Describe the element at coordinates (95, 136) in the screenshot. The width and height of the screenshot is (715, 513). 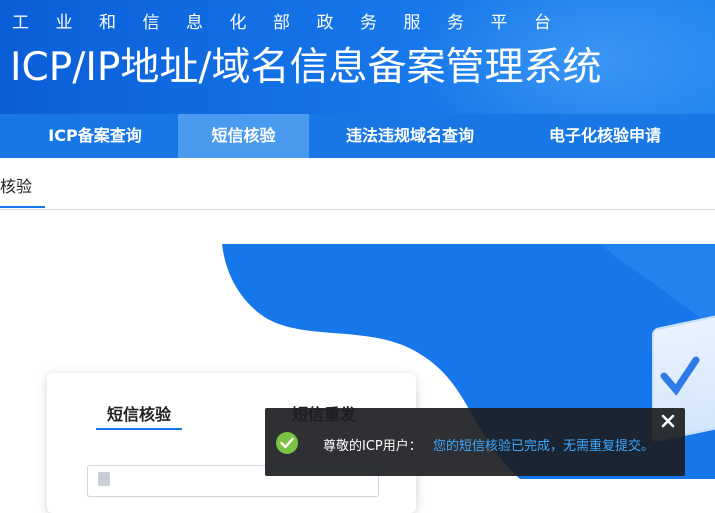
I see `nav-icp-query: ICP备案查询` at that location.